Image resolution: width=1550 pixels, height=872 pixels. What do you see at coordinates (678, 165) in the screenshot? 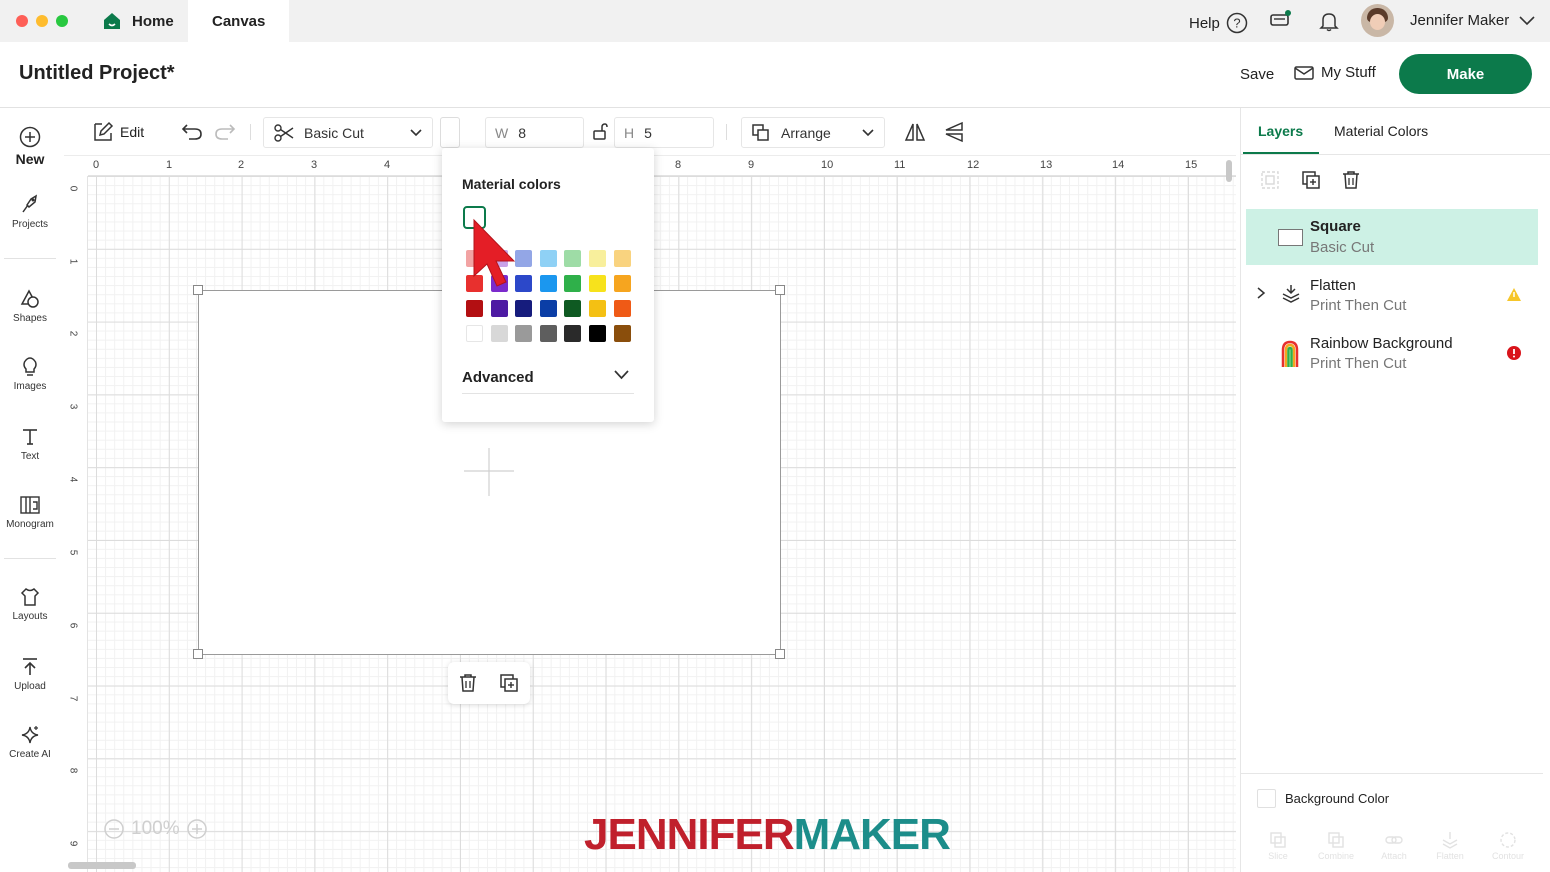
I see `ruler-label: 8` at bounding box center [678, 165].